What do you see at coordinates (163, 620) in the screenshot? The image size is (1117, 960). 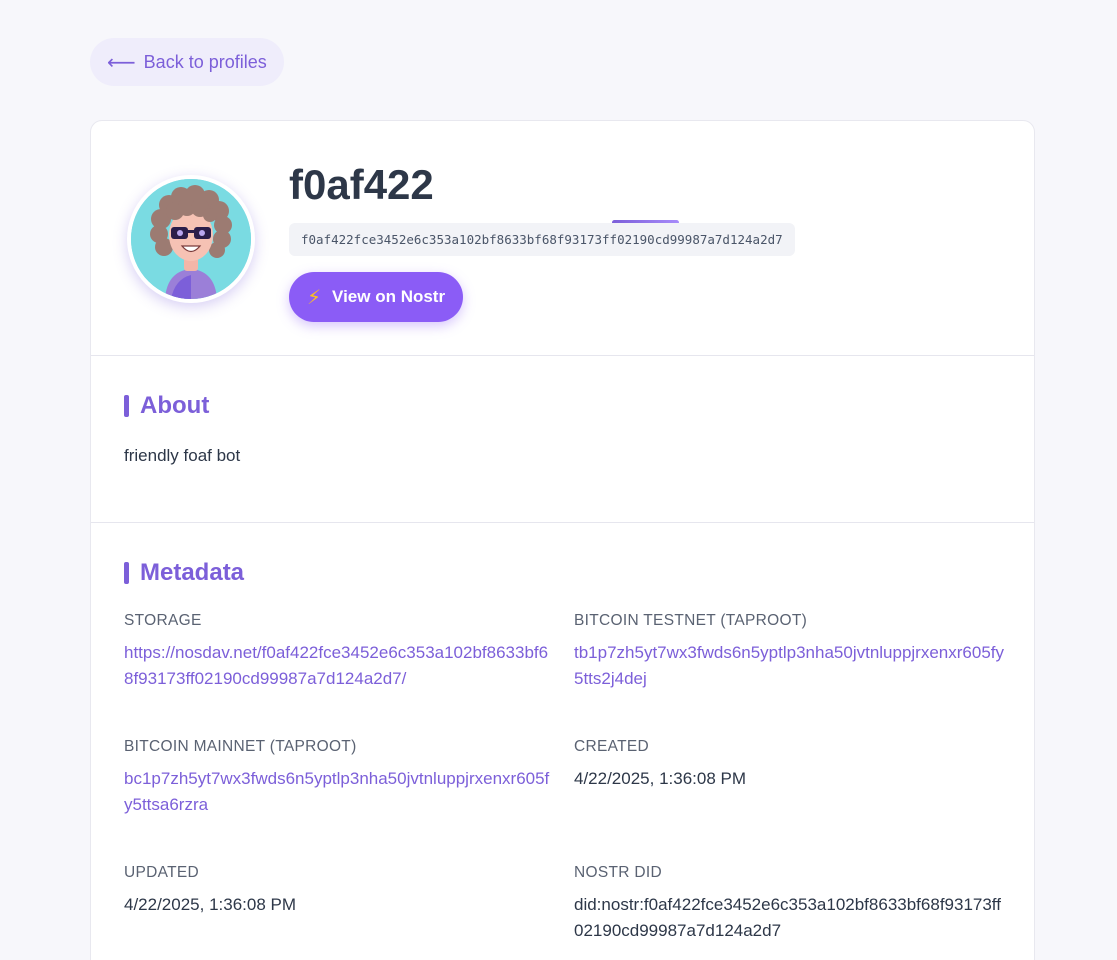 I see `meta-label: STORAGE` at bounding box center [163, 620].